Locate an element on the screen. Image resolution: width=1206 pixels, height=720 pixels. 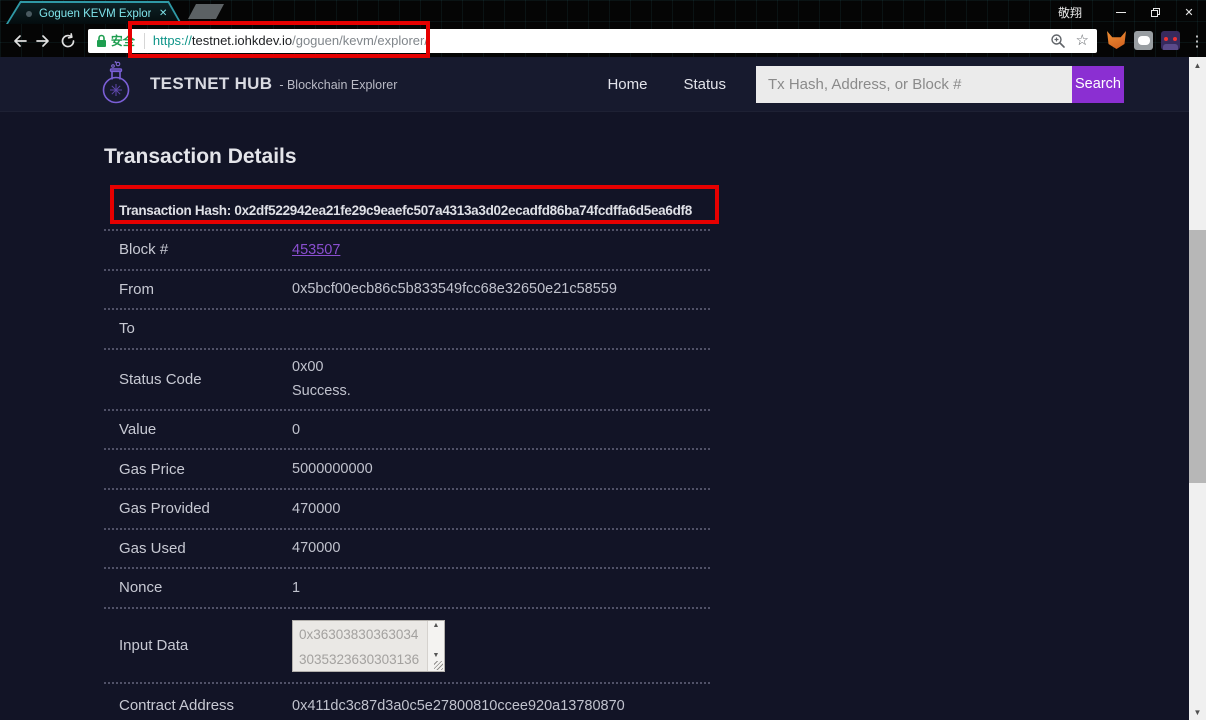
site-subtitle: - Blockchain Explorer is located at coordinates (338, 85).